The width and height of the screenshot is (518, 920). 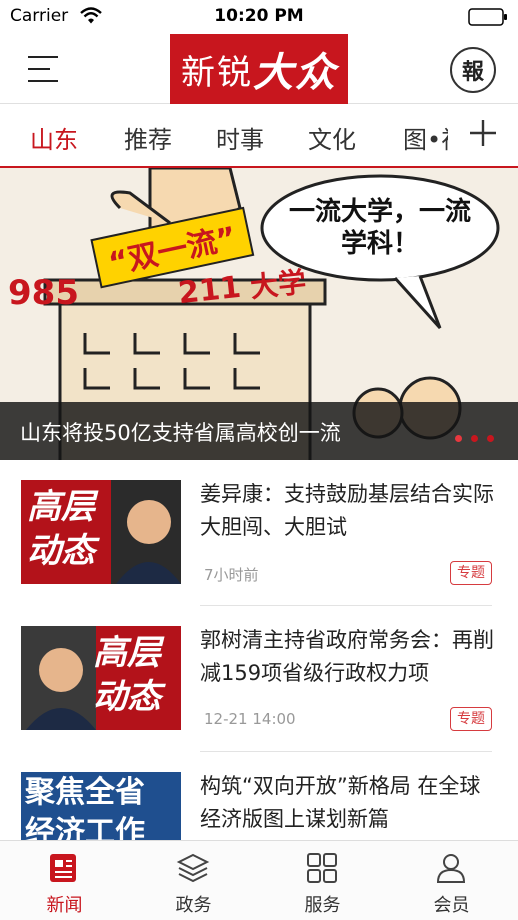 I want to click on tab-culture: 文化, so click(x=332, y=137).